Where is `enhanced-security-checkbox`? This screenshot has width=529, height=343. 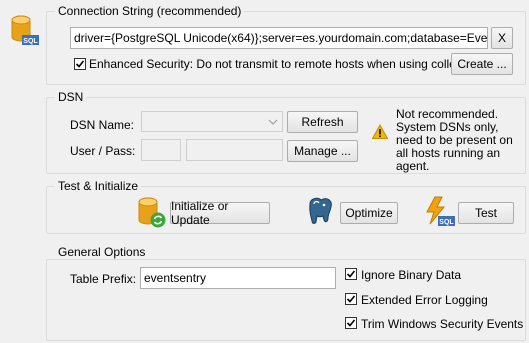
enhanced-security-checkbox is located at coordinates (80, 64).